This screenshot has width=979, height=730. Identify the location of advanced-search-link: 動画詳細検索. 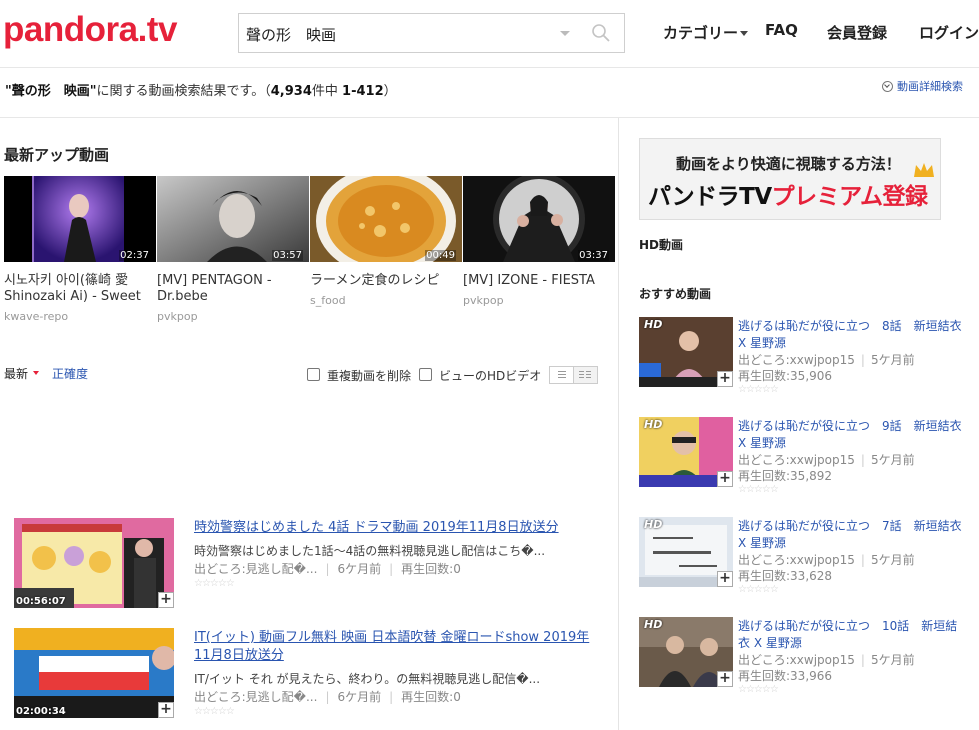
(922, 86).